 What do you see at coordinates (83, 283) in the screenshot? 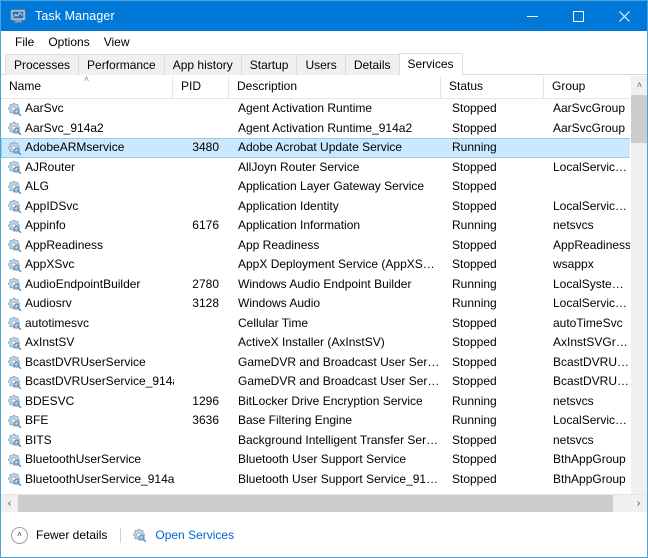
I see `service-name-label: AudioEndpointBuilder` at bounding box center [83, 283].